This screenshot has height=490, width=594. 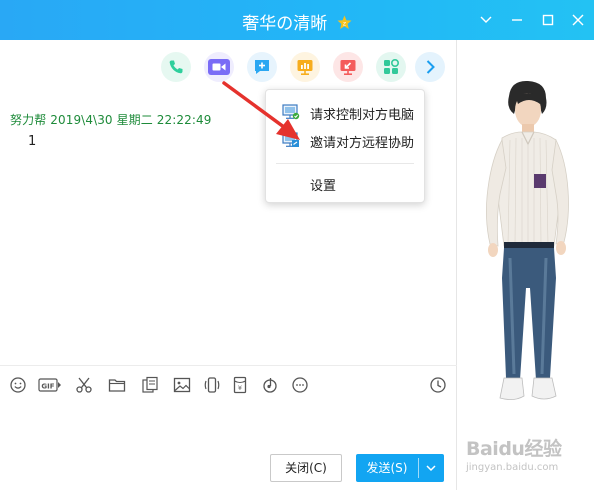 What do you see at coordinates (117, 385) in the screenshot?
I see `folder-icon` at bounding box center [117, 385].